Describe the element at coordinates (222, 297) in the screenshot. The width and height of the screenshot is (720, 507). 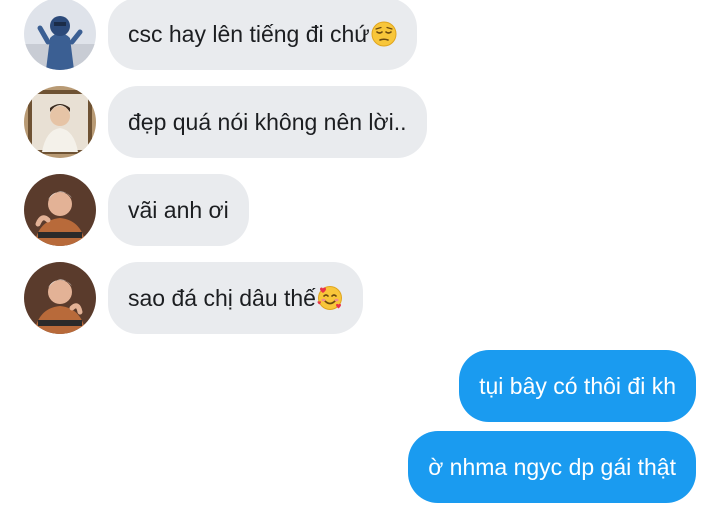
I see `message-text: sao đá chị dâu thế` at that location.